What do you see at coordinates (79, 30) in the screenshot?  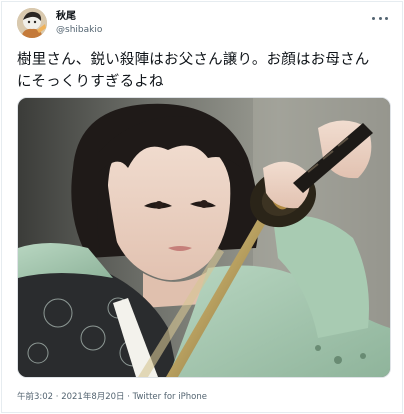 I see `author-handle: @shibakio` at bounding box center [79, 30].